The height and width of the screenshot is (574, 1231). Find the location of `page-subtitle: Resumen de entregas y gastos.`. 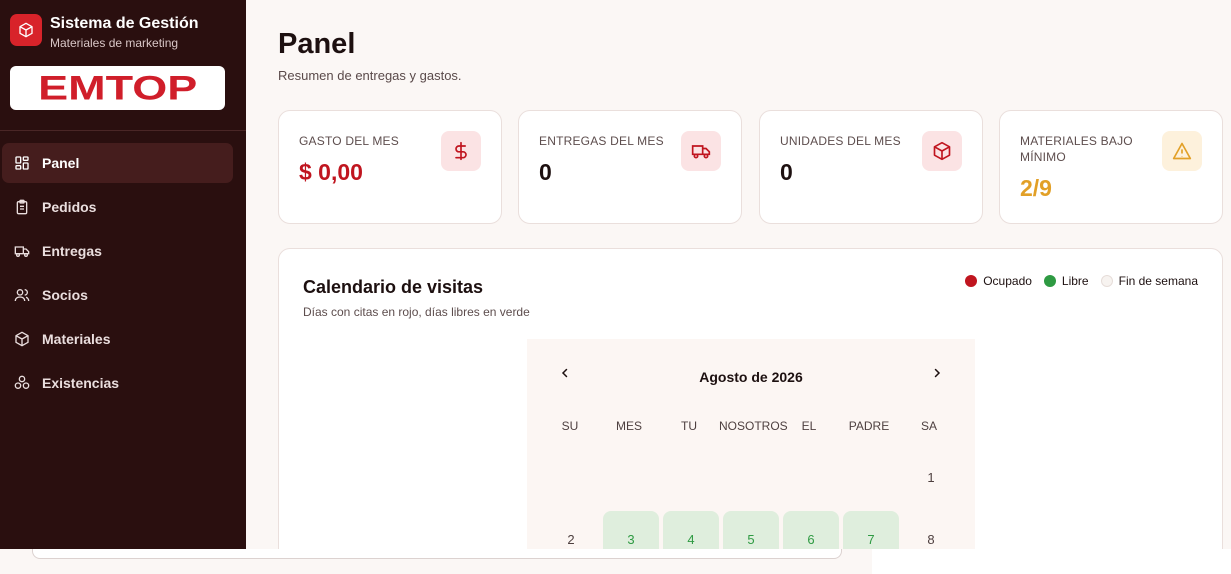

page-subtitle: Resumen de entregas y gastos. is located at coordinates (370, 75).